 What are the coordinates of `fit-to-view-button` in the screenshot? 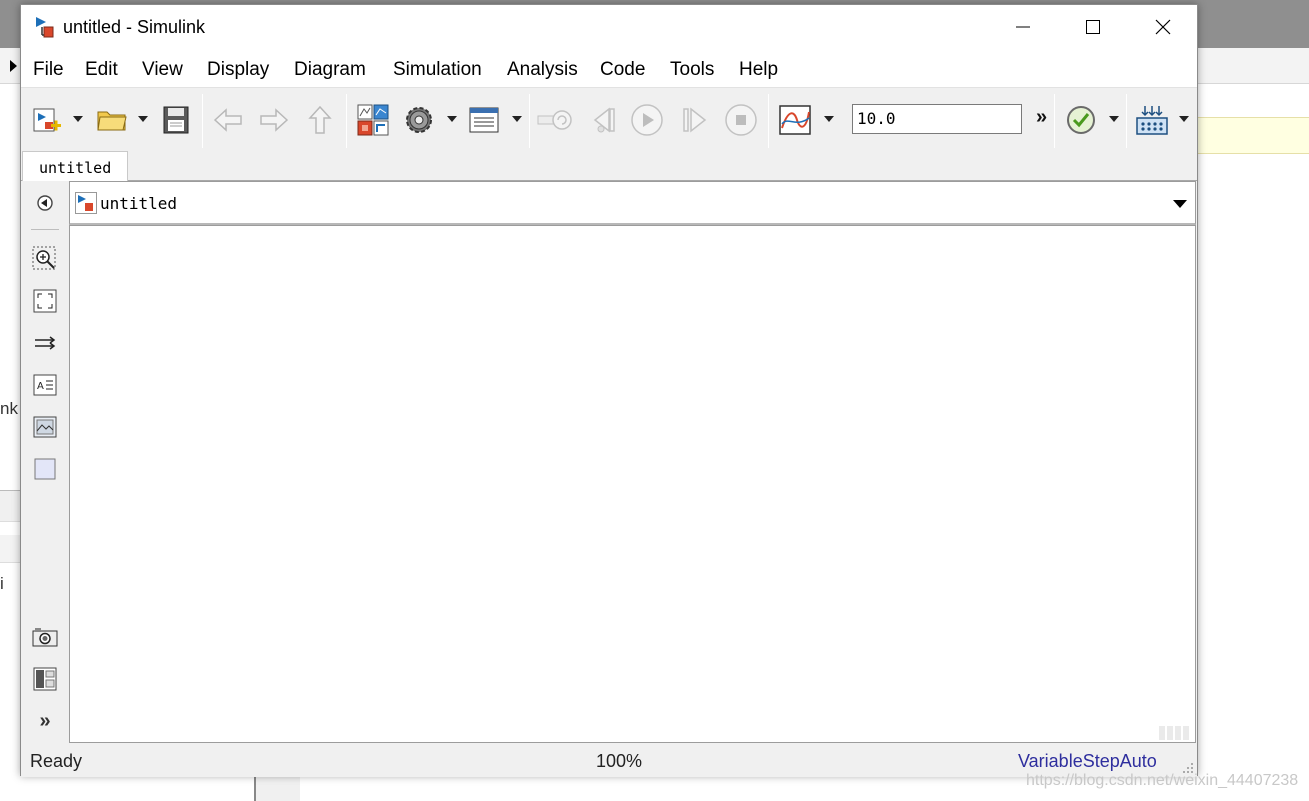 It's located at (45, 301).